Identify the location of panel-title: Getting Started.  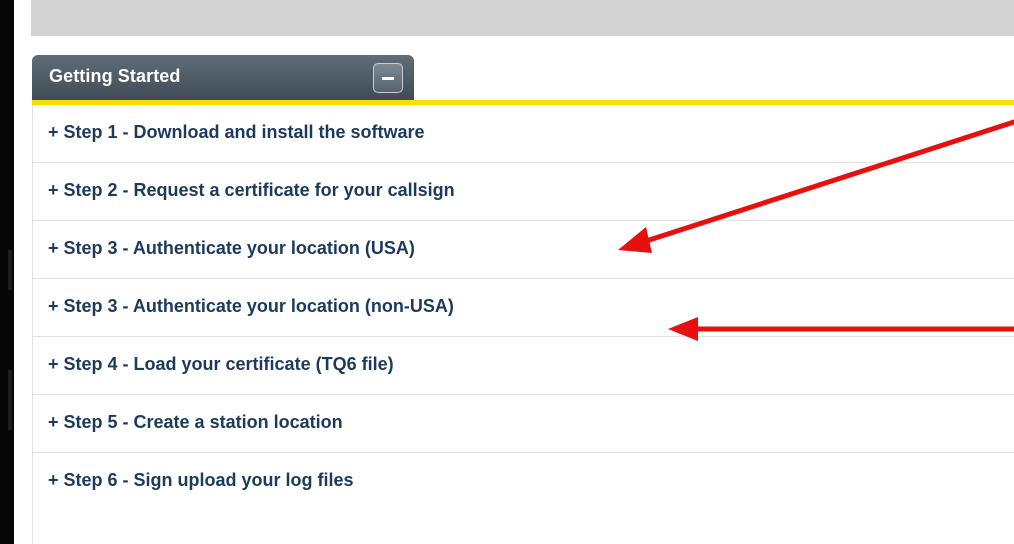
(115, 76).